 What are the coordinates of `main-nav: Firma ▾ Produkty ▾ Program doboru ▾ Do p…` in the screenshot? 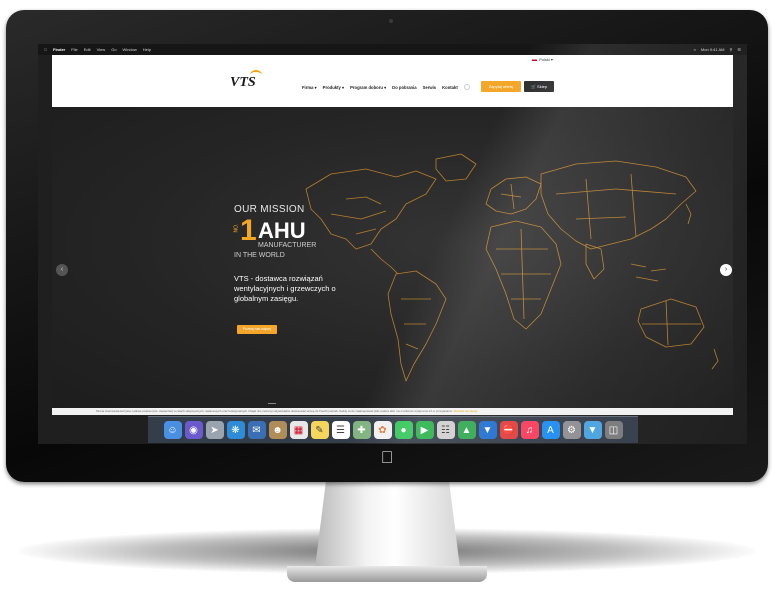 It's located at (386, 87).